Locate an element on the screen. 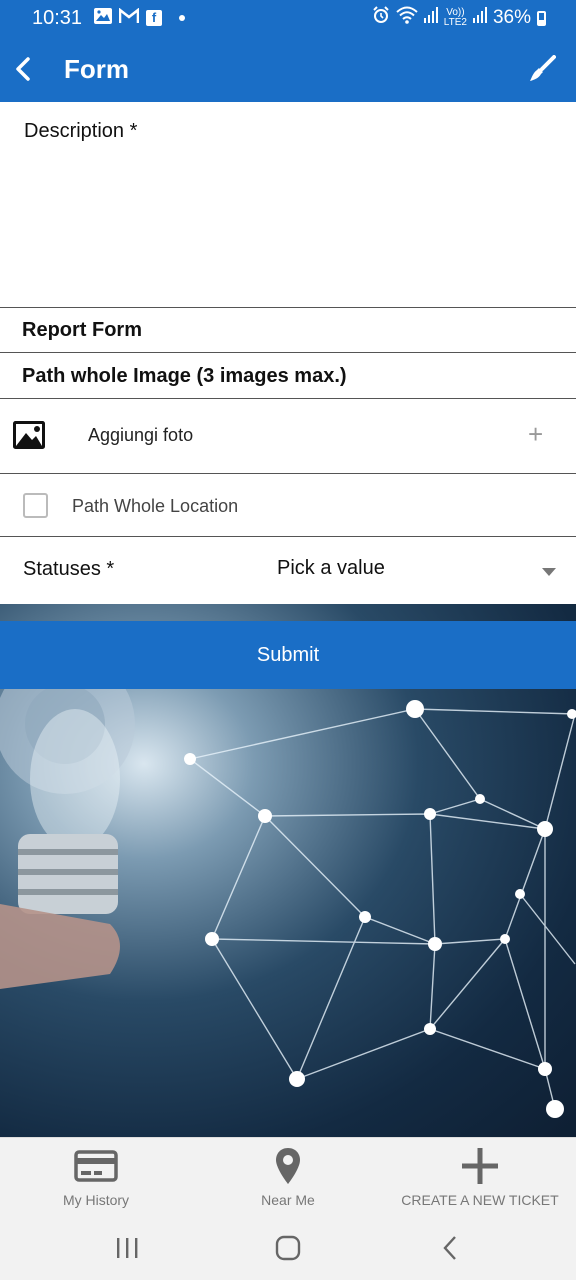 Image resolution: width=576 pixels, height=1280 pixels. recents-icon is located at coordinates (127, 1248).